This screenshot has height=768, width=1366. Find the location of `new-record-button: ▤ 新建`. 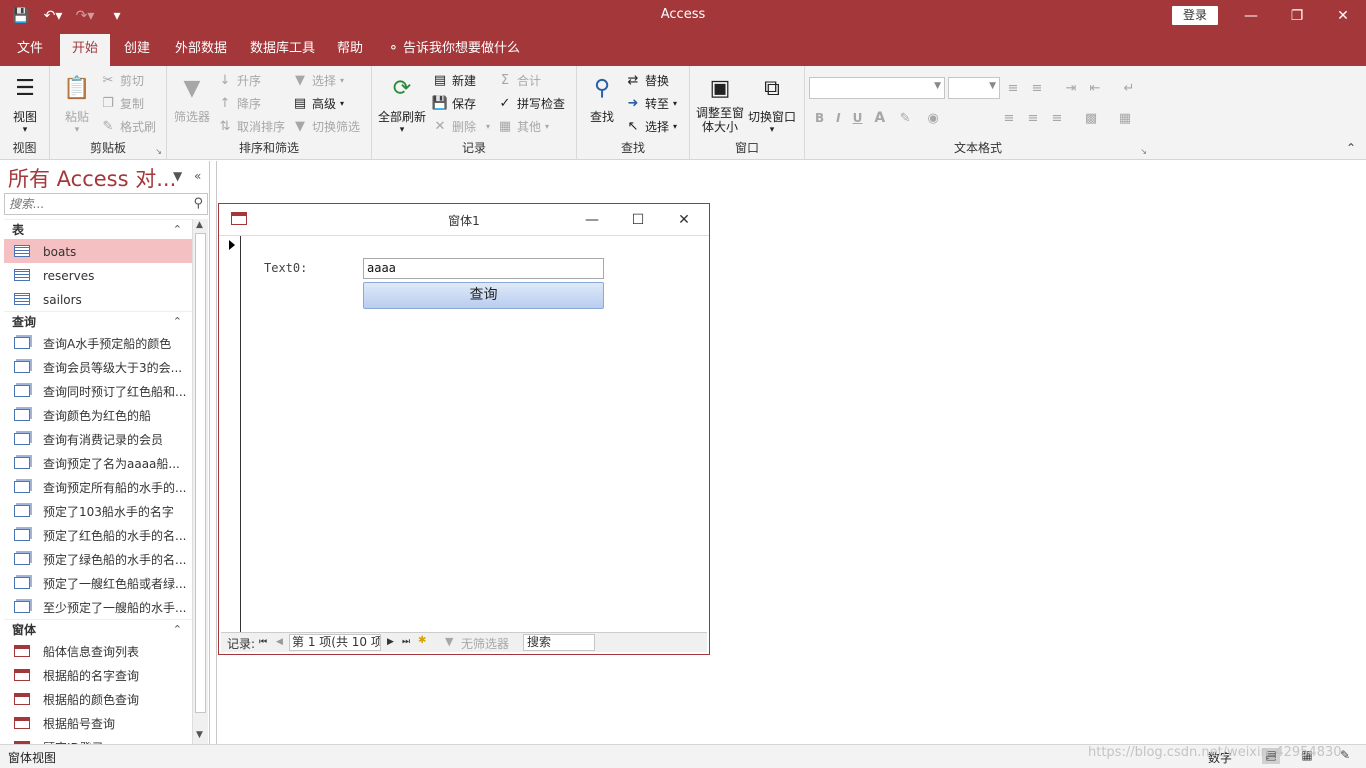

new-record-button: ▤ 新建 is located at coordinates (454, 80).